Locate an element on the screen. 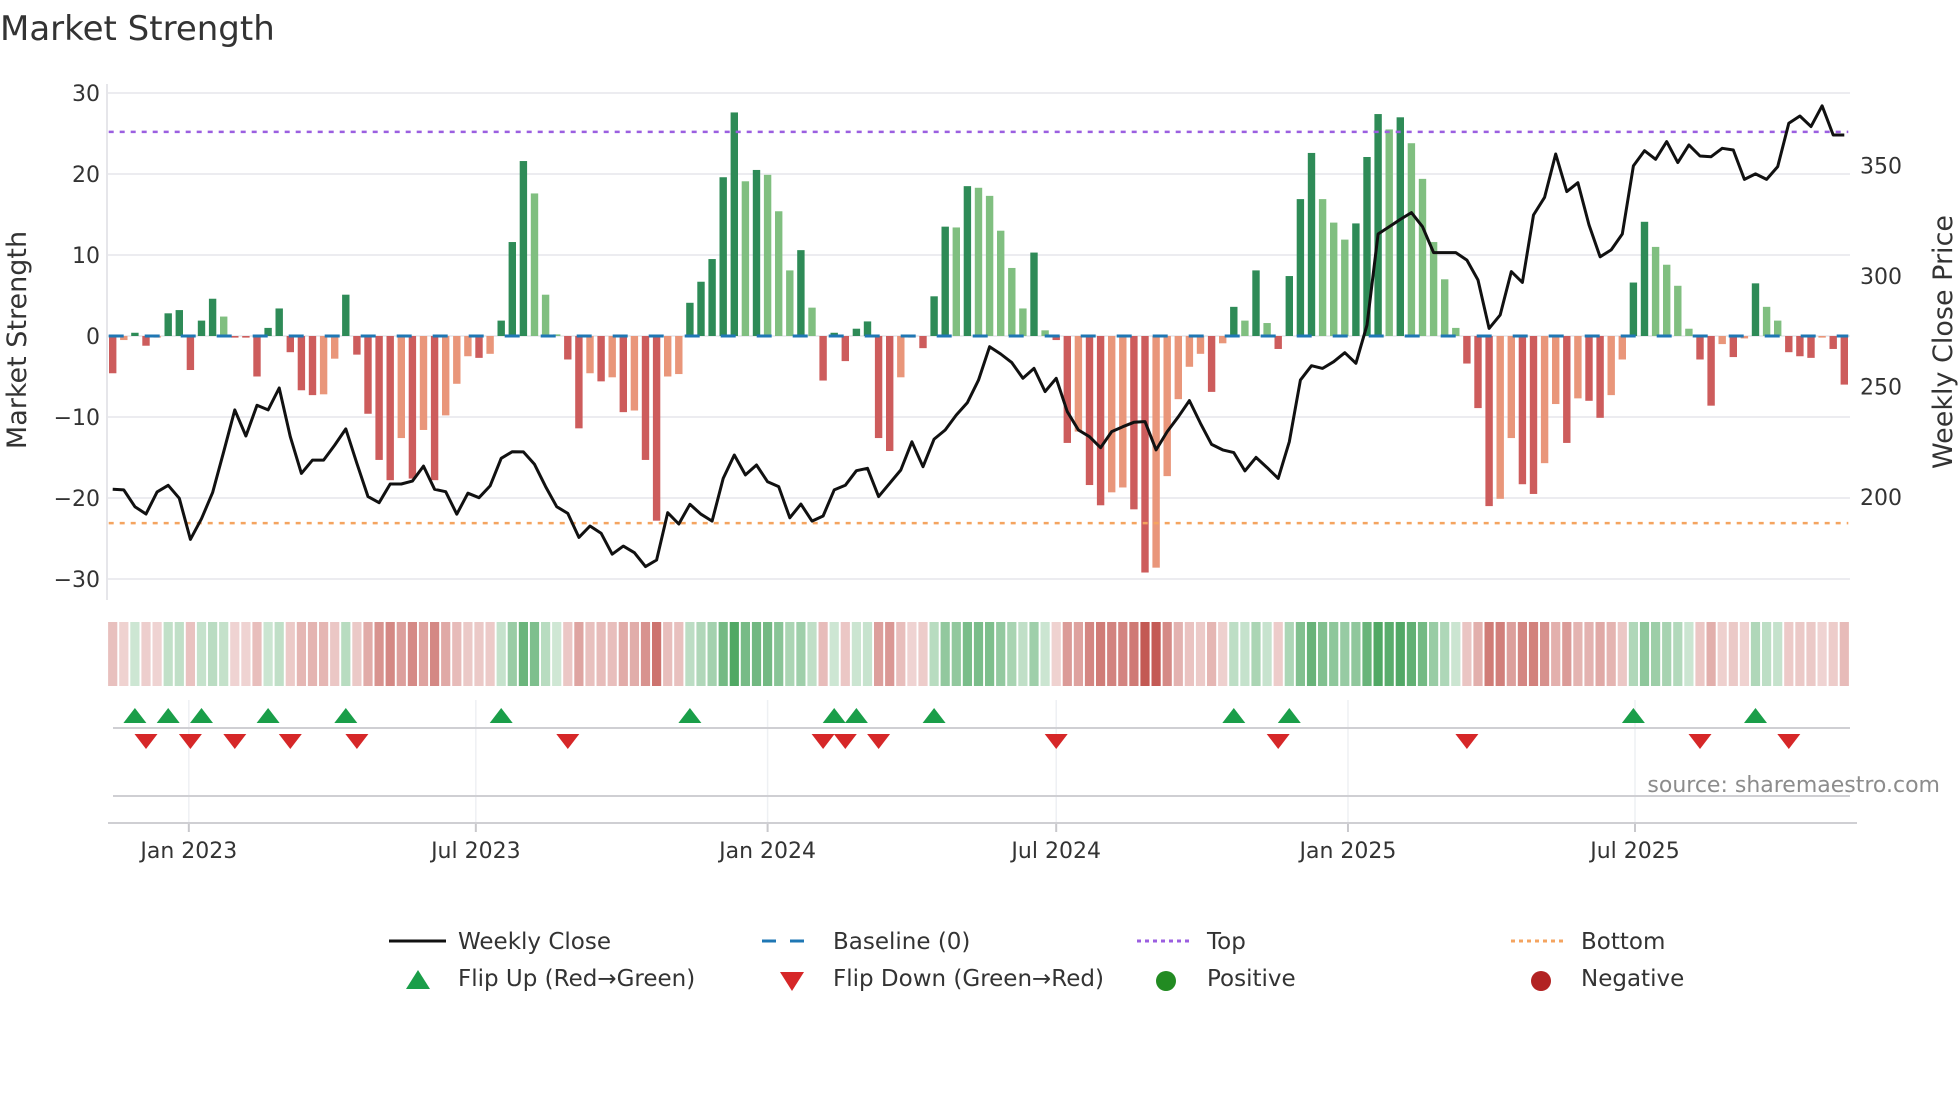 The height and width of the screenshot is (1102, 1960). legend-label: Weekly Close is located at coordinates (534, 942).